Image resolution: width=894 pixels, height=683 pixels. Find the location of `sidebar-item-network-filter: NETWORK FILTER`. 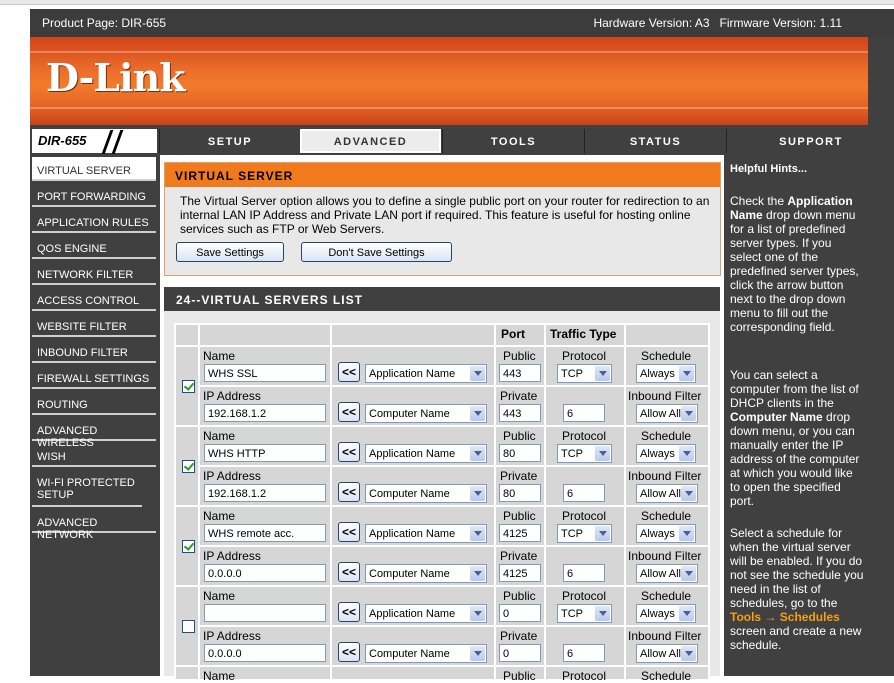

sidebar-item-network-filter: NETWORK FILTER is located at coordinates (94, 273).